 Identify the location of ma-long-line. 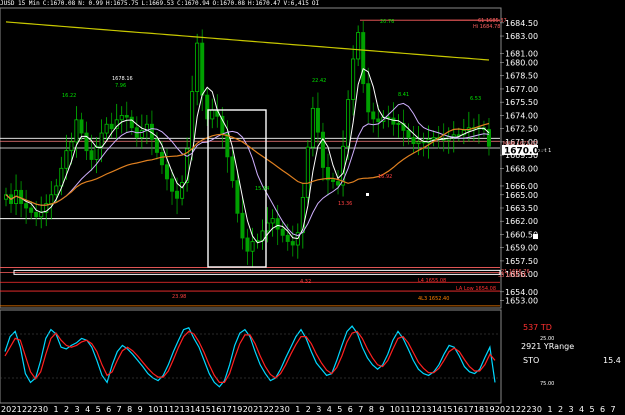
(247, 41).